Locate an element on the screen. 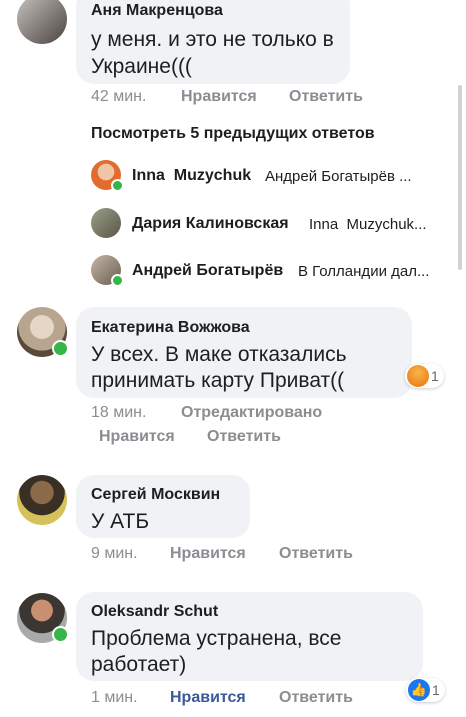 The image size is (466, 717). reply-author: Inna Muzychuk is located at coordinates (191, 176).